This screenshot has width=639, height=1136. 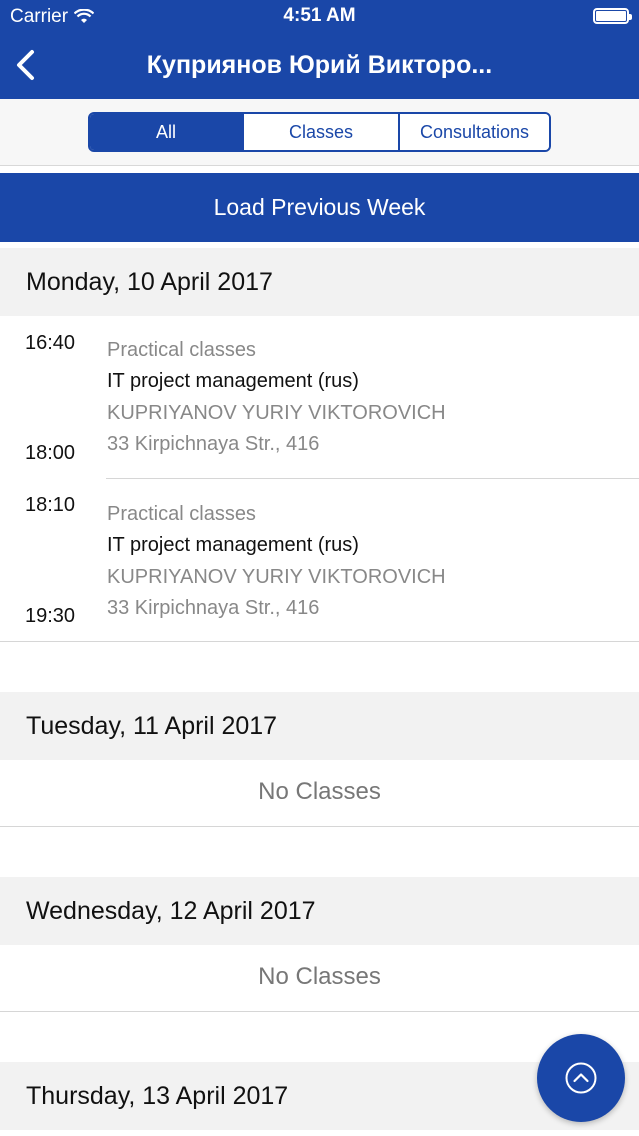 What do you see at coordinates (166, 132) in the screenshot?
I see `filter-all: All` at bounding box center [166, 132].